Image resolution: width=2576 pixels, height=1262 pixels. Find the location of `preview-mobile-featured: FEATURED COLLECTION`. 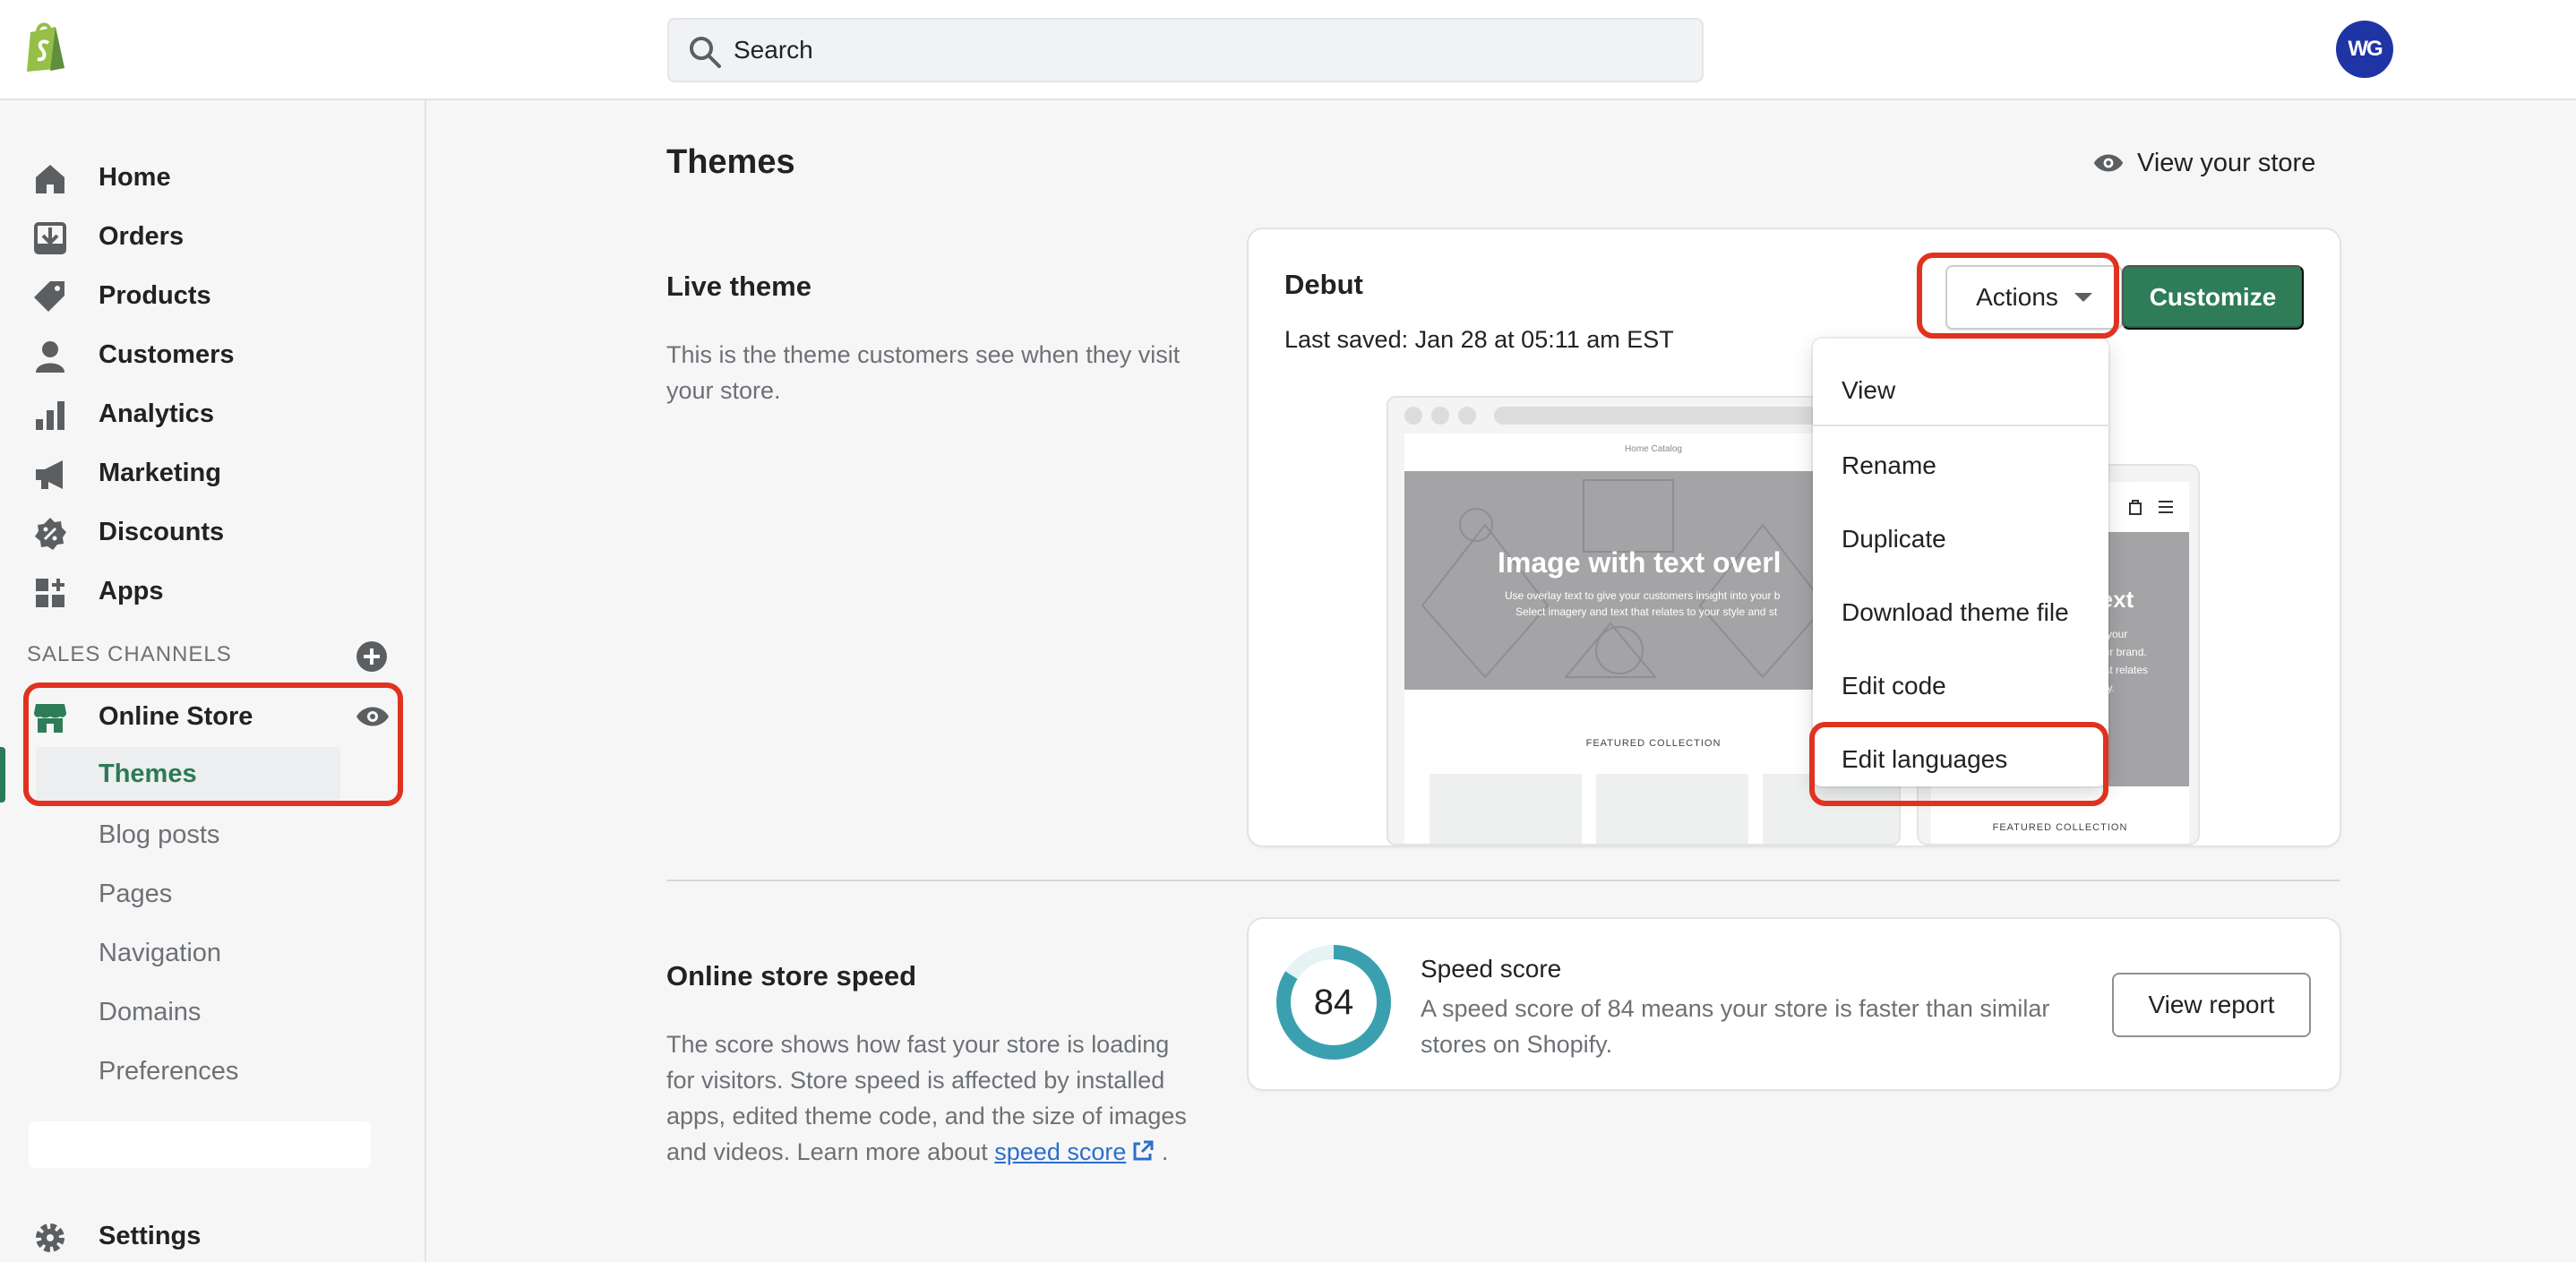

preview-mobile-featured: FEATURED COLLECTION is located at coordinates (2060, 828).